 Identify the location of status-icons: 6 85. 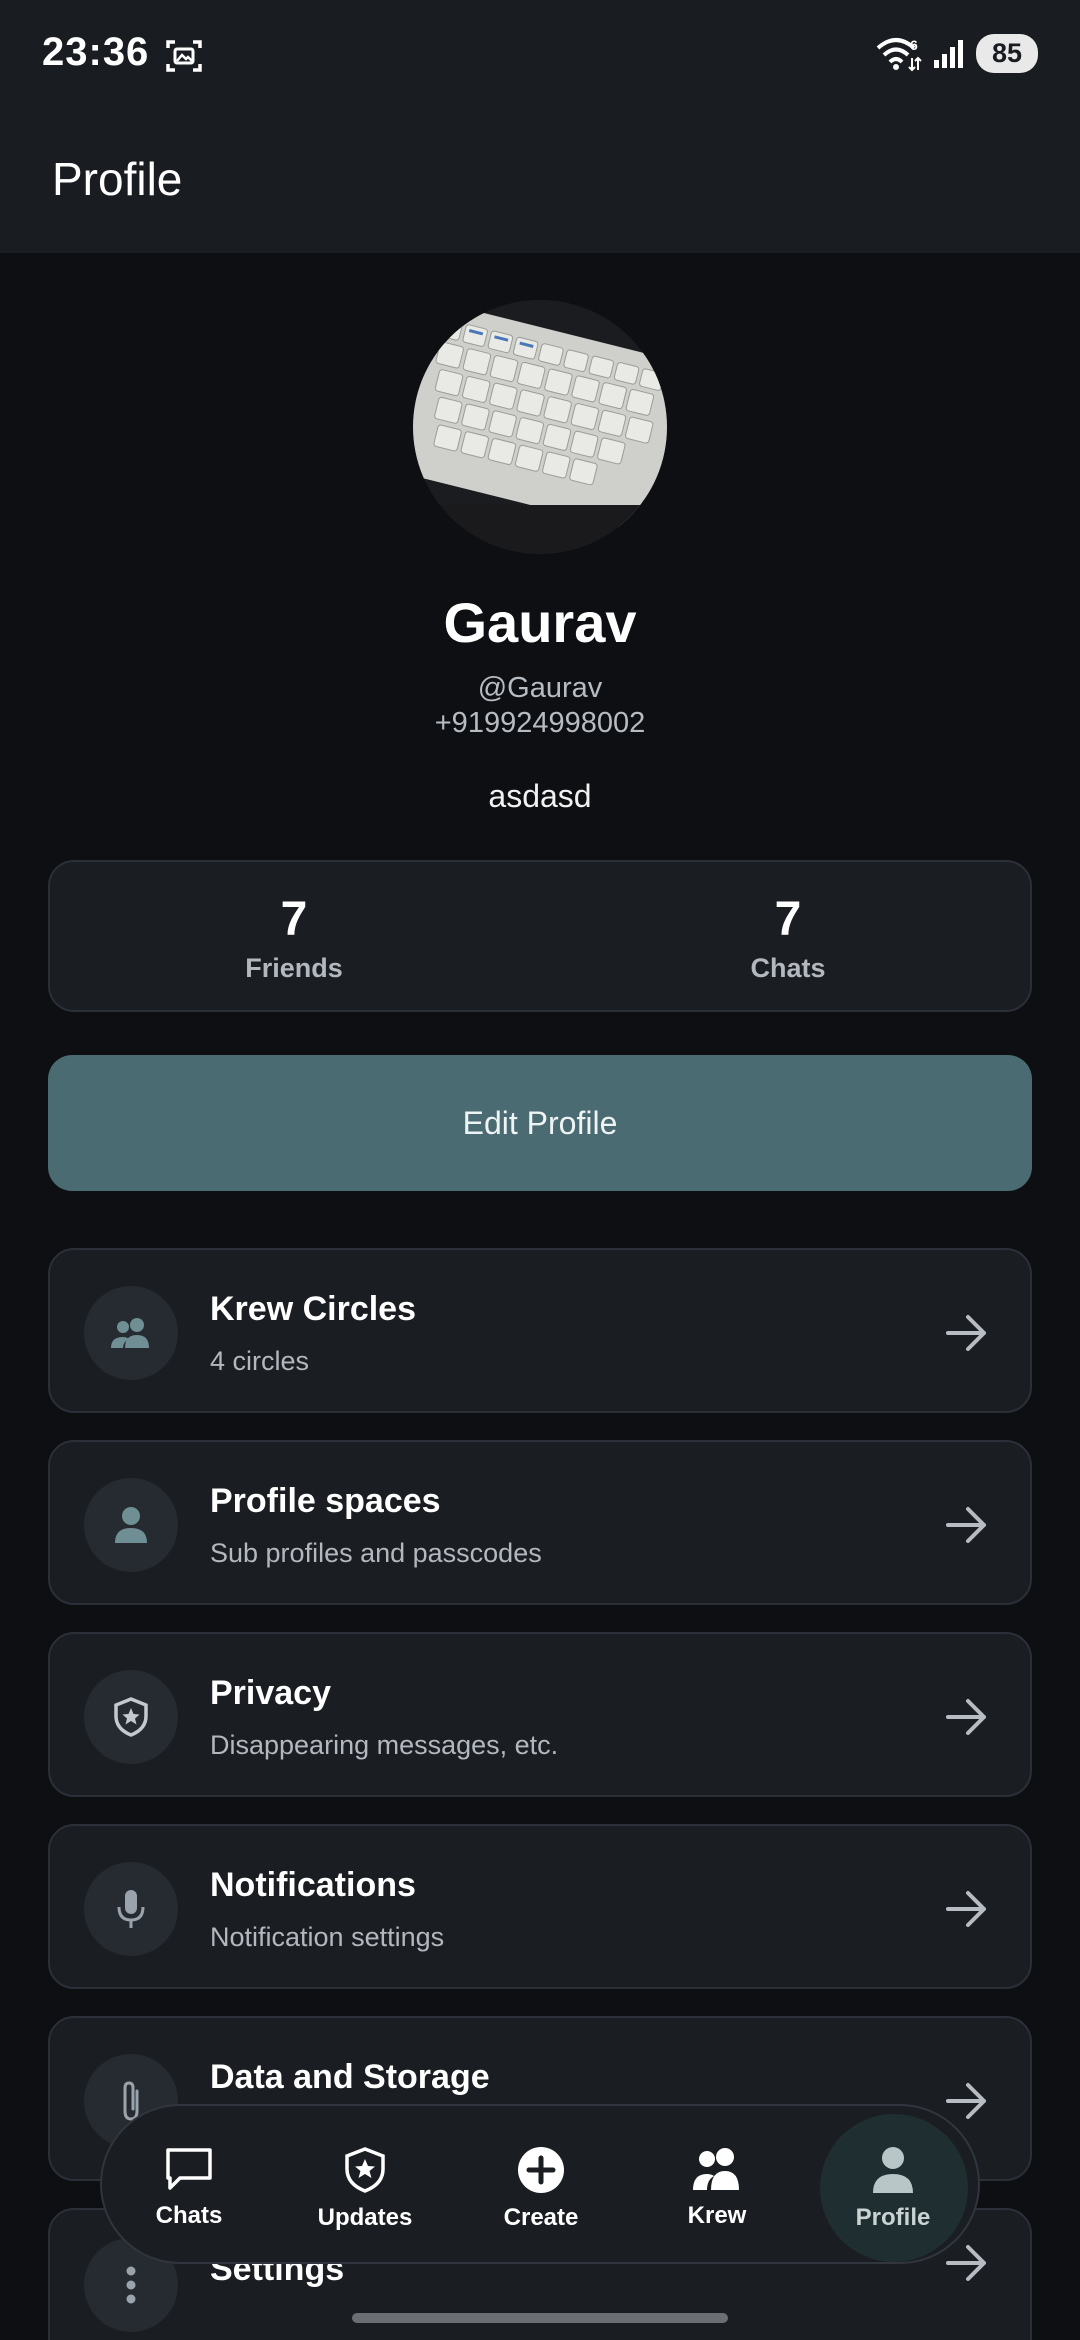
(956, 53).